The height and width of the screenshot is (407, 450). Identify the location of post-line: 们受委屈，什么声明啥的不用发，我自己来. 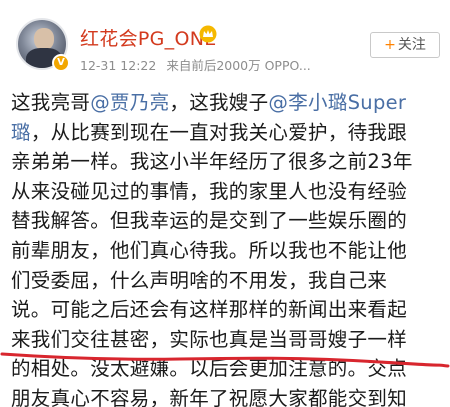
(199, 280).